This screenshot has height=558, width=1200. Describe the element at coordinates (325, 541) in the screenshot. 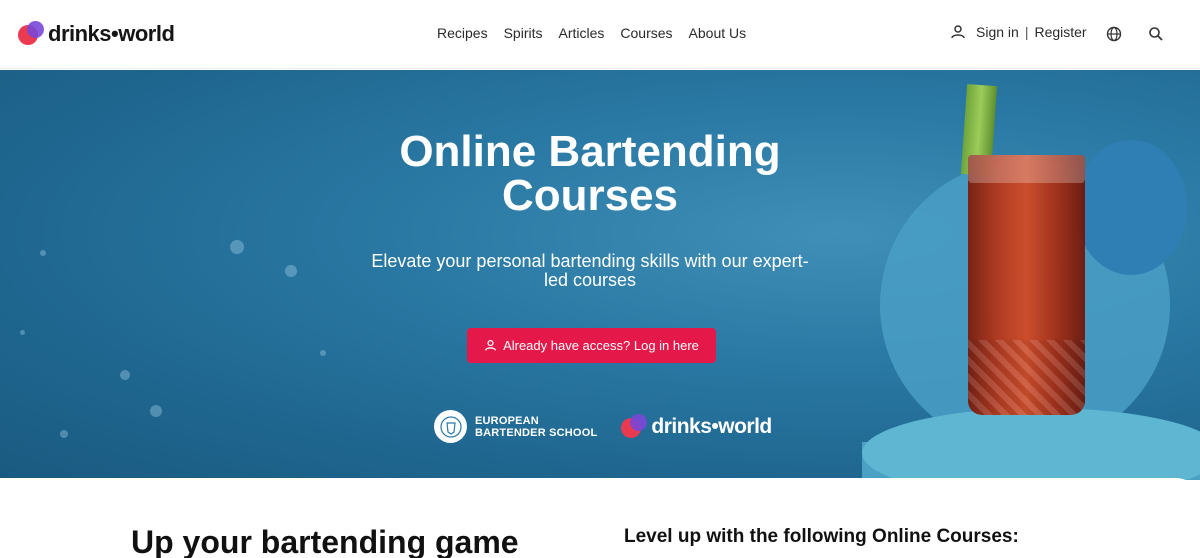

I see `section-heading-left: Up your bartending game` at that location.